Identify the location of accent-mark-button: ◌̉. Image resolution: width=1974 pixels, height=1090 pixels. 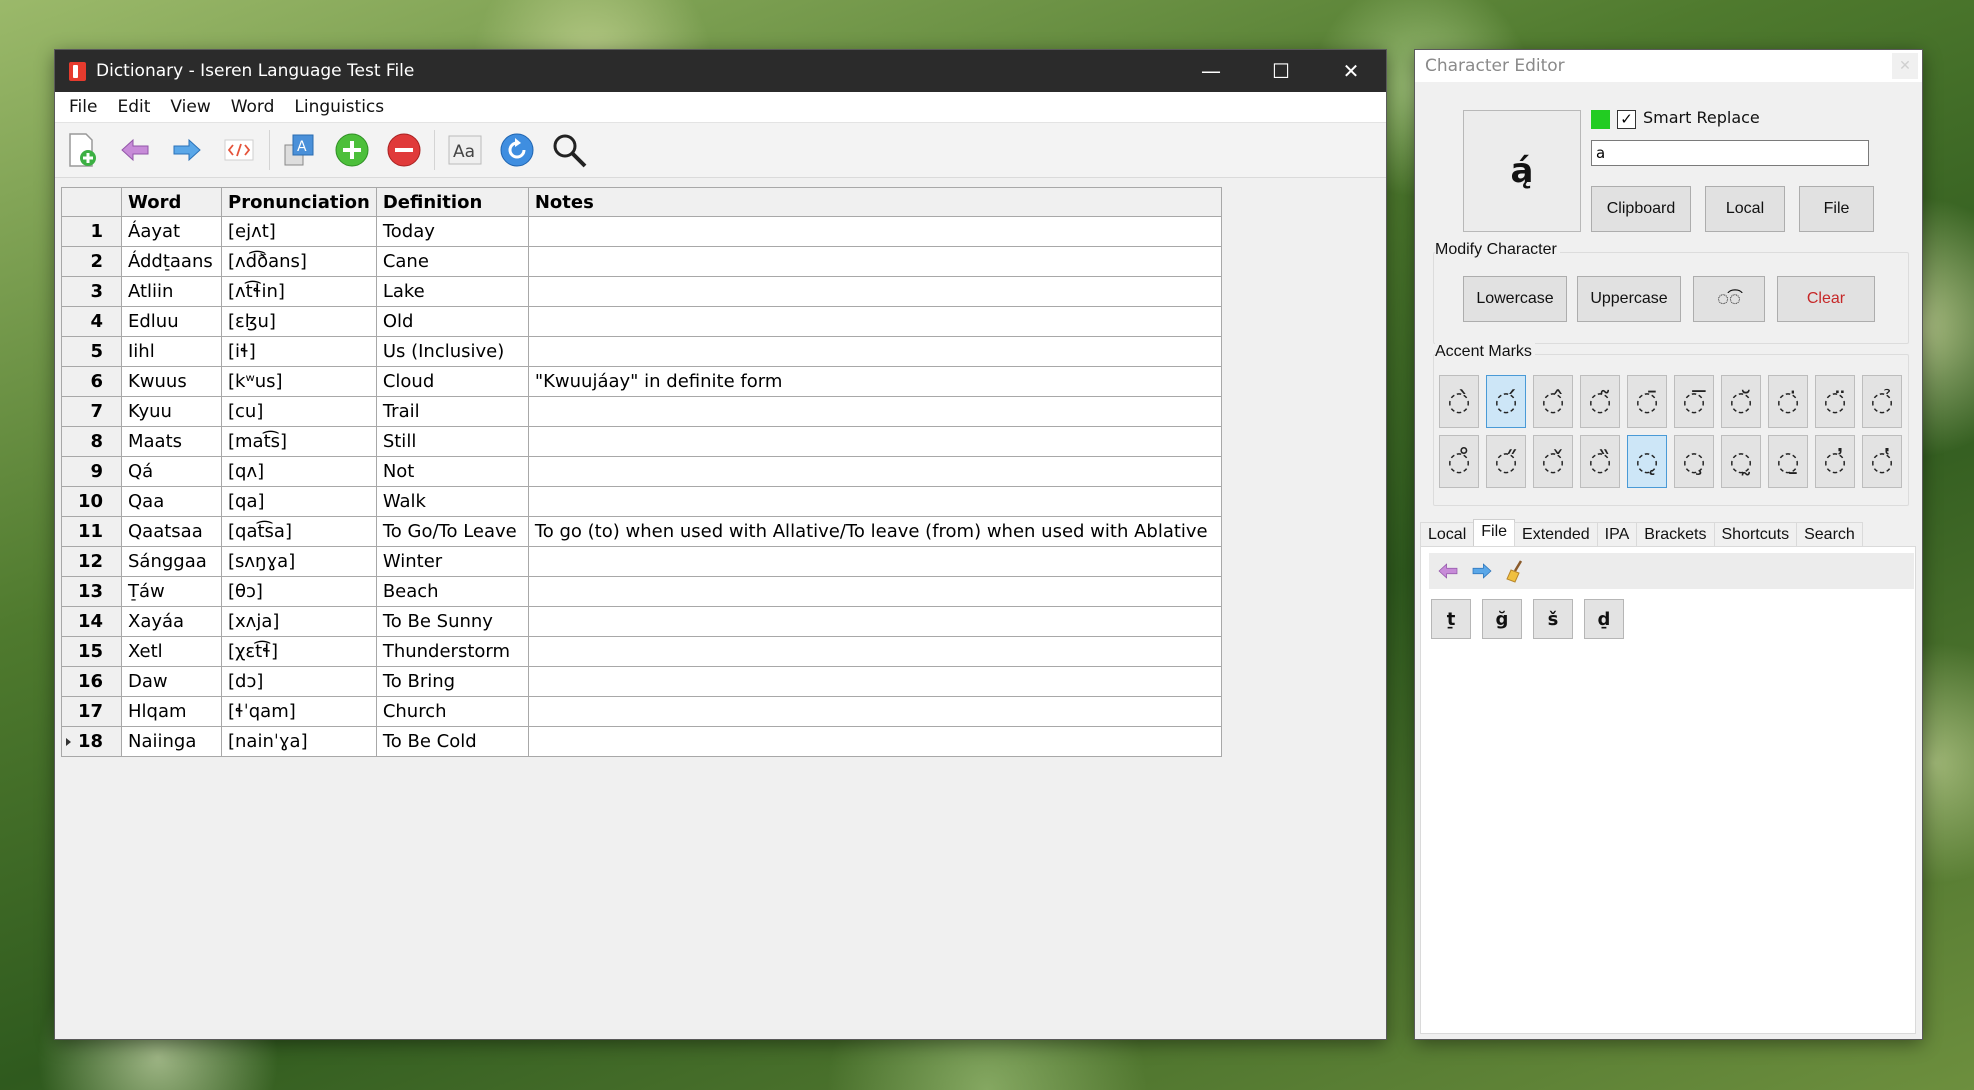
(1882, 401).